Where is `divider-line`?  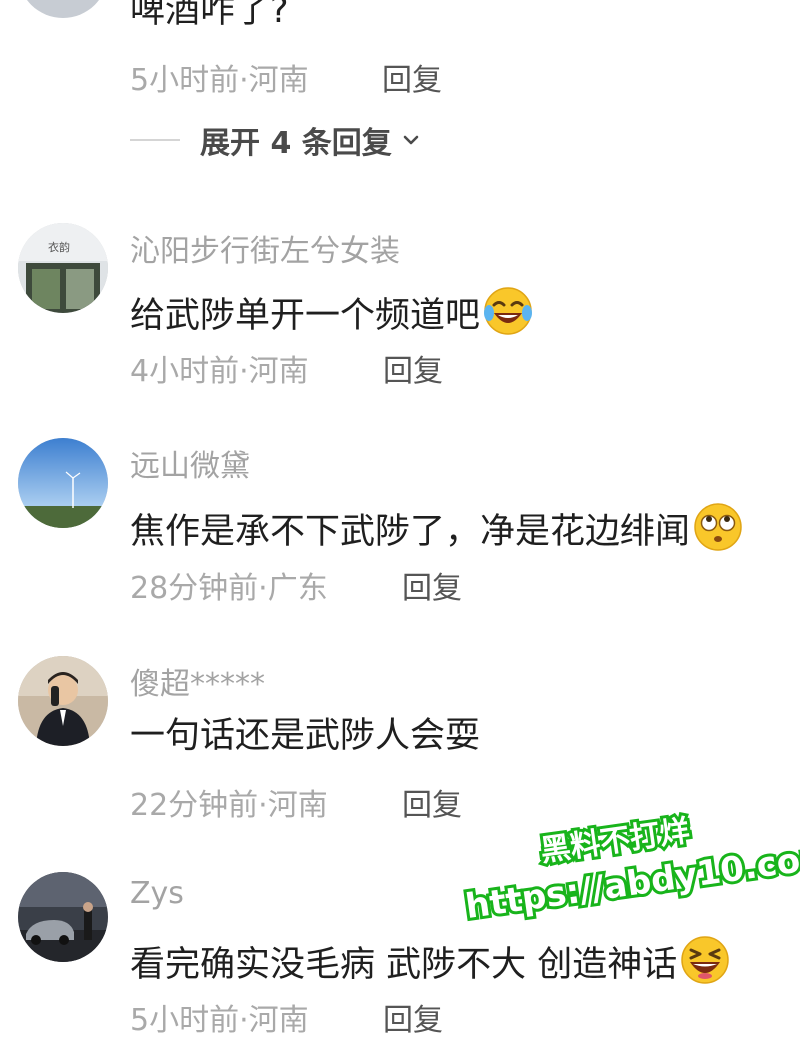 divider-line is located at coordinates (155, 140).